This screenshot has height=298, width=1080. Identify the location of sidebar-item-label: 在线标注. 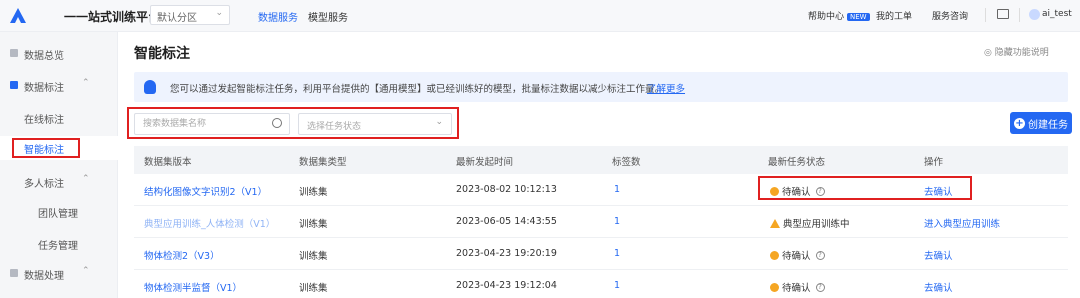
(44, 120).